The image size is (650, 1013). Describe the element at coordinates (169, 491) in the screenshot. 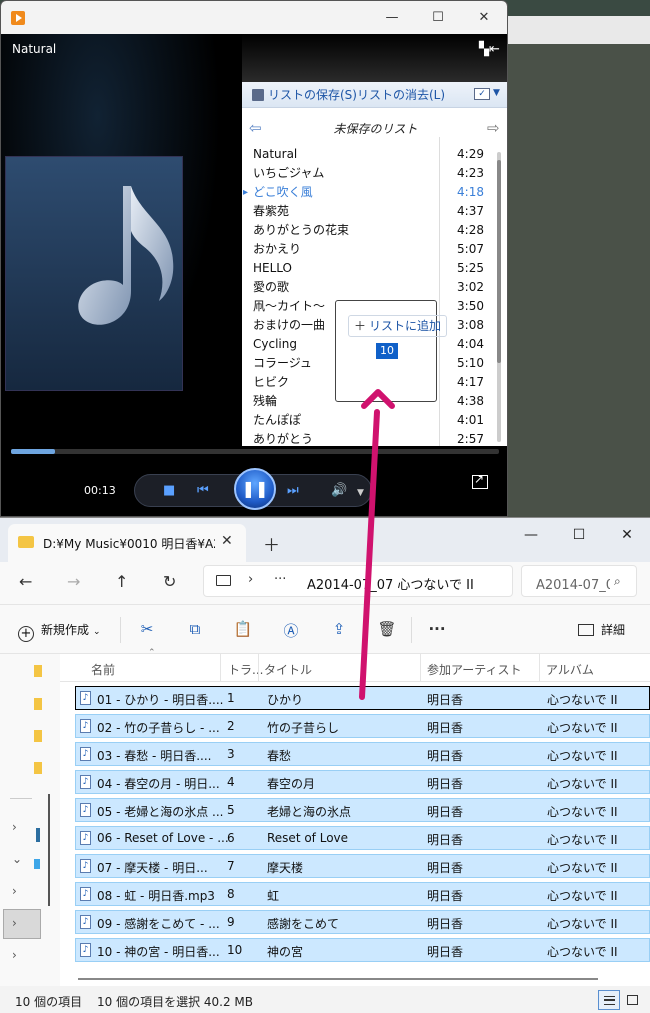

I see `stop-icon: ■` at that location.